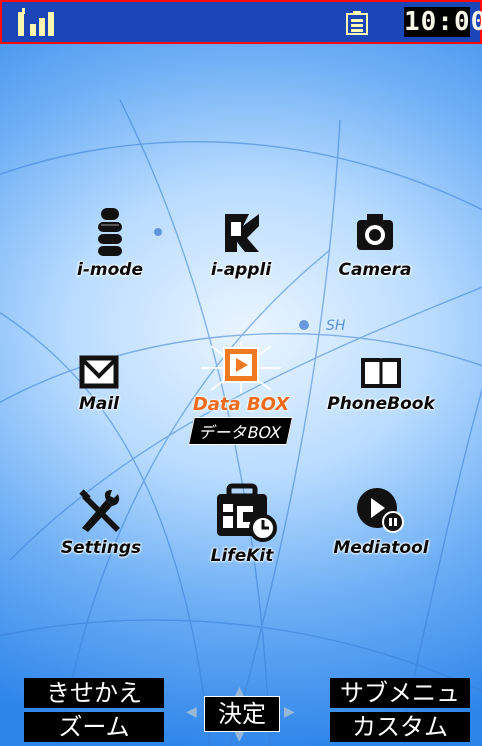  I want to click on menu-item-label: Settings, so click(101, 548).